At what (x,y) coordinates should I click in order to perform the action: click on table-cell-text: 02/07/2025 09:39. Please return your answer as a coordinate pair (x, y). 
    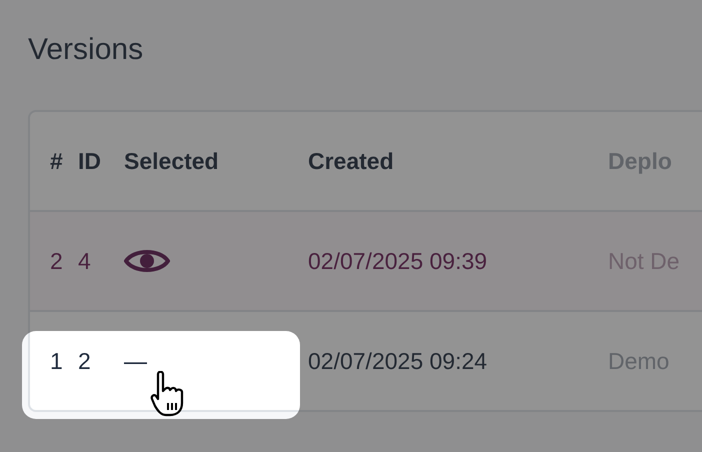
    Looking at the image, I should click on (398, 261).